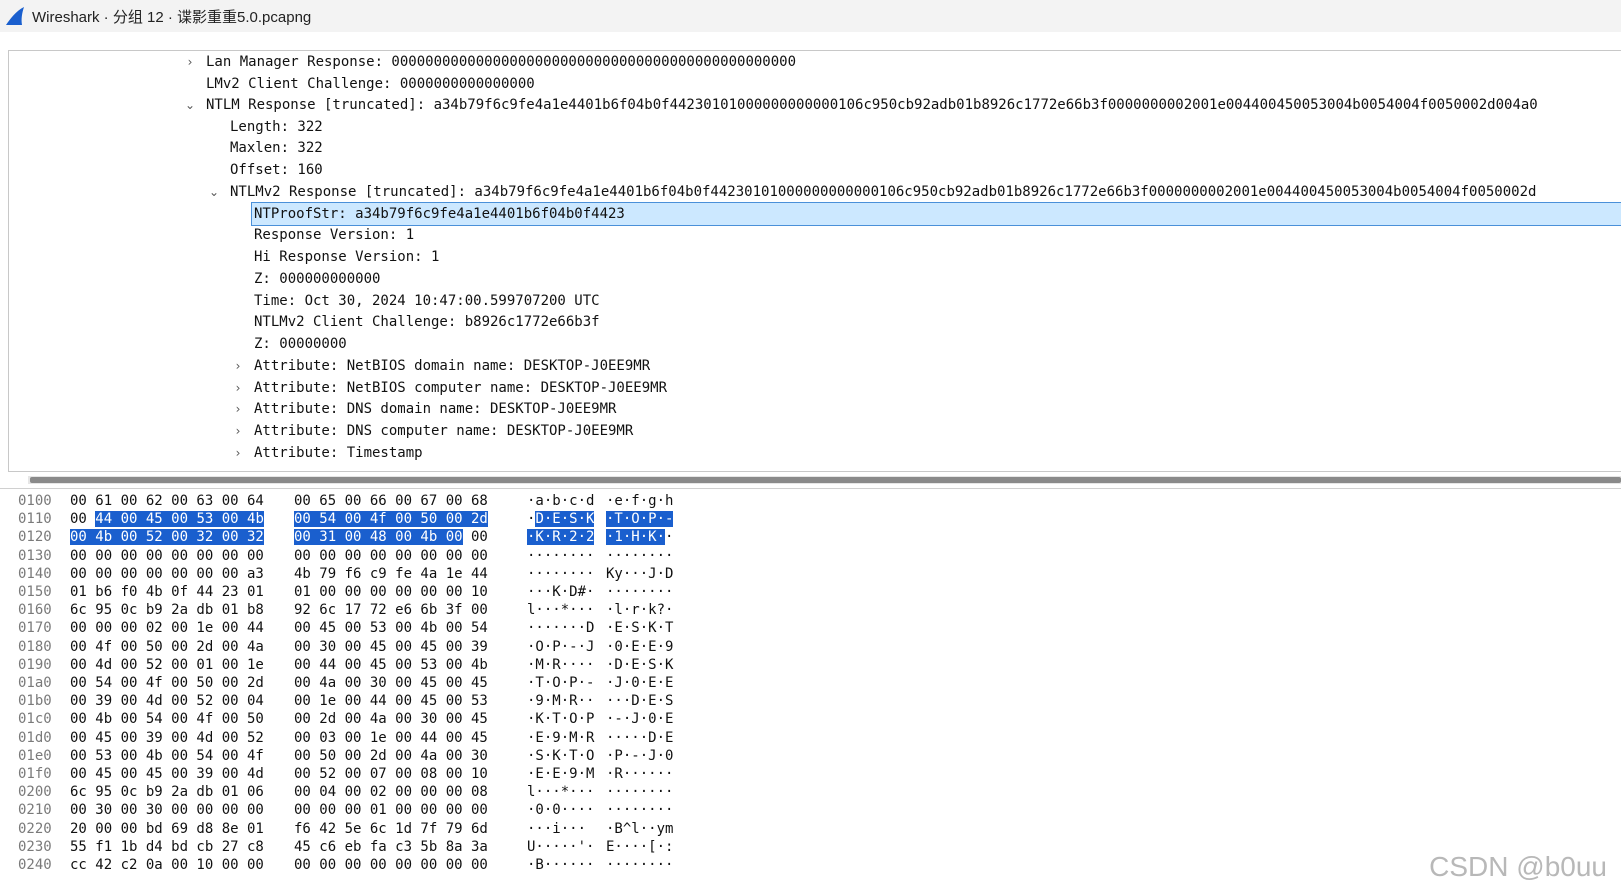 The image size is (1621, 891). Describe the element at coordinates (167, 610) in the screenshot. I see `hex-bytes: 6c 95 0c b9 2a db 01 b8` at that location.